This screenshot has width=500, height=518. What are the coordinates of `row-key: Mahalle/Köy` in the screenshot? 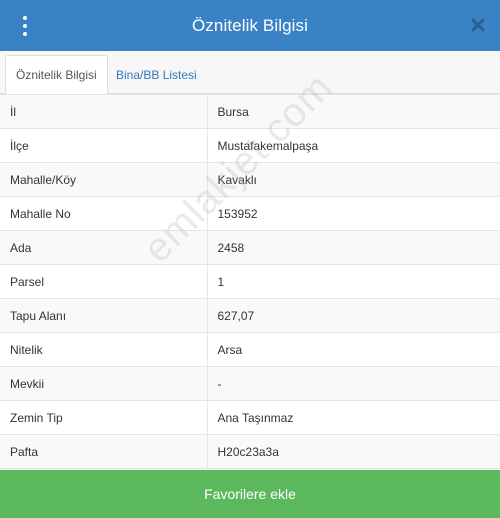 It's located at (104, 179).